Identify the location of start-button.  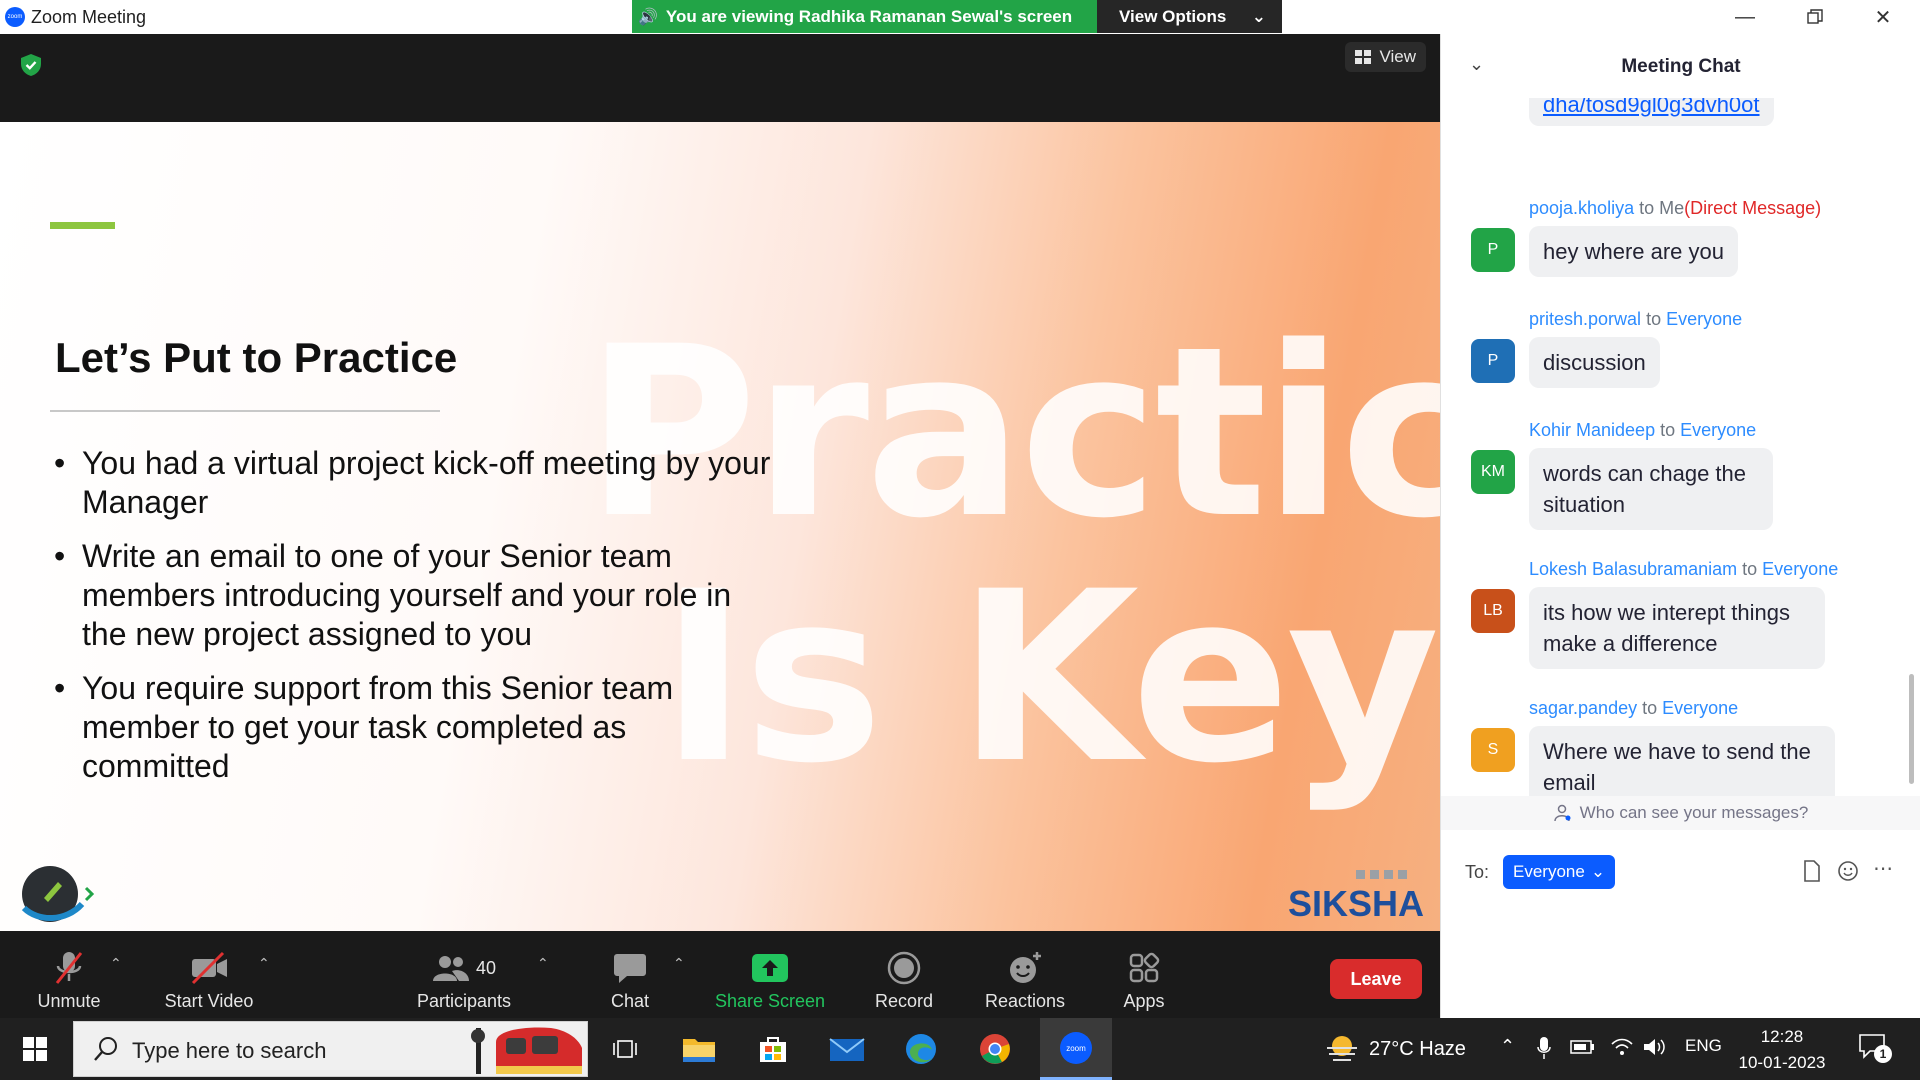
(35, 1049).